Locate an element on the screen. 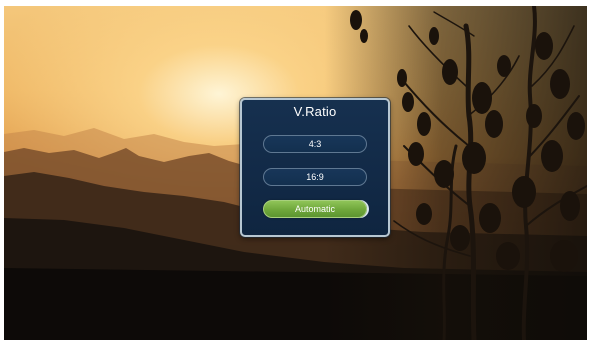  video-ratio-dialog: V.Ratio 4:3 16:9 Automatic is located at coordinates (315, 167).